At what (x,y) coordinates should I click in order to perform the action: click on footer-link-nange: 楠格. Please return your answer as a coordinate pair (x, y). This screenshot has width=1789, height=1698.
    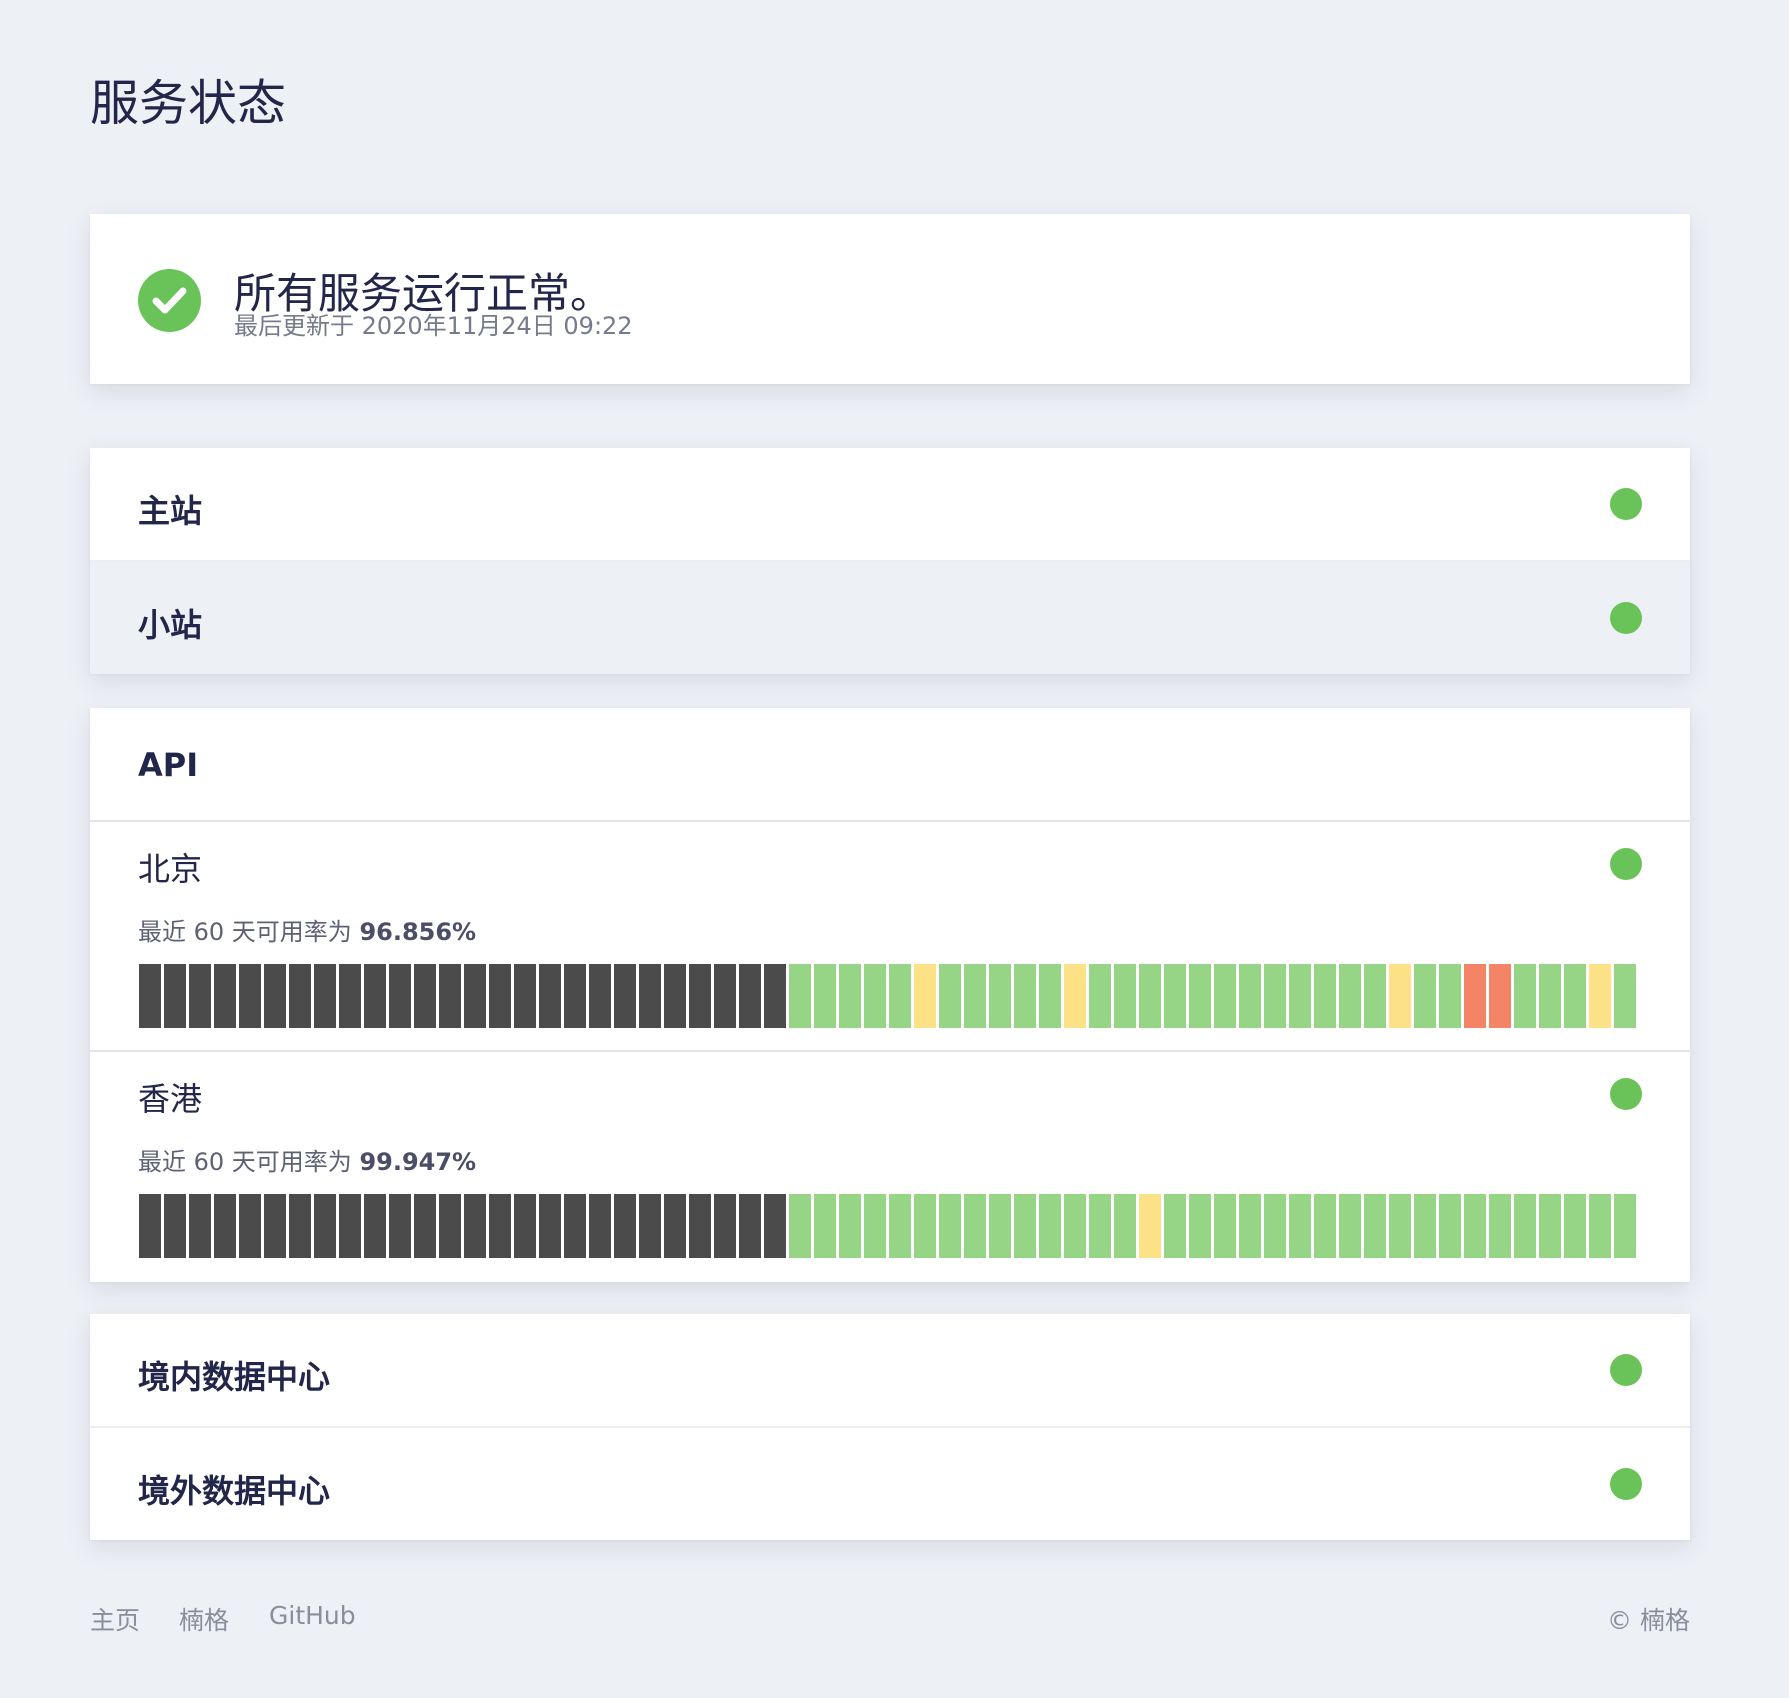
    Looking at the image, I should click on (204, 1619).